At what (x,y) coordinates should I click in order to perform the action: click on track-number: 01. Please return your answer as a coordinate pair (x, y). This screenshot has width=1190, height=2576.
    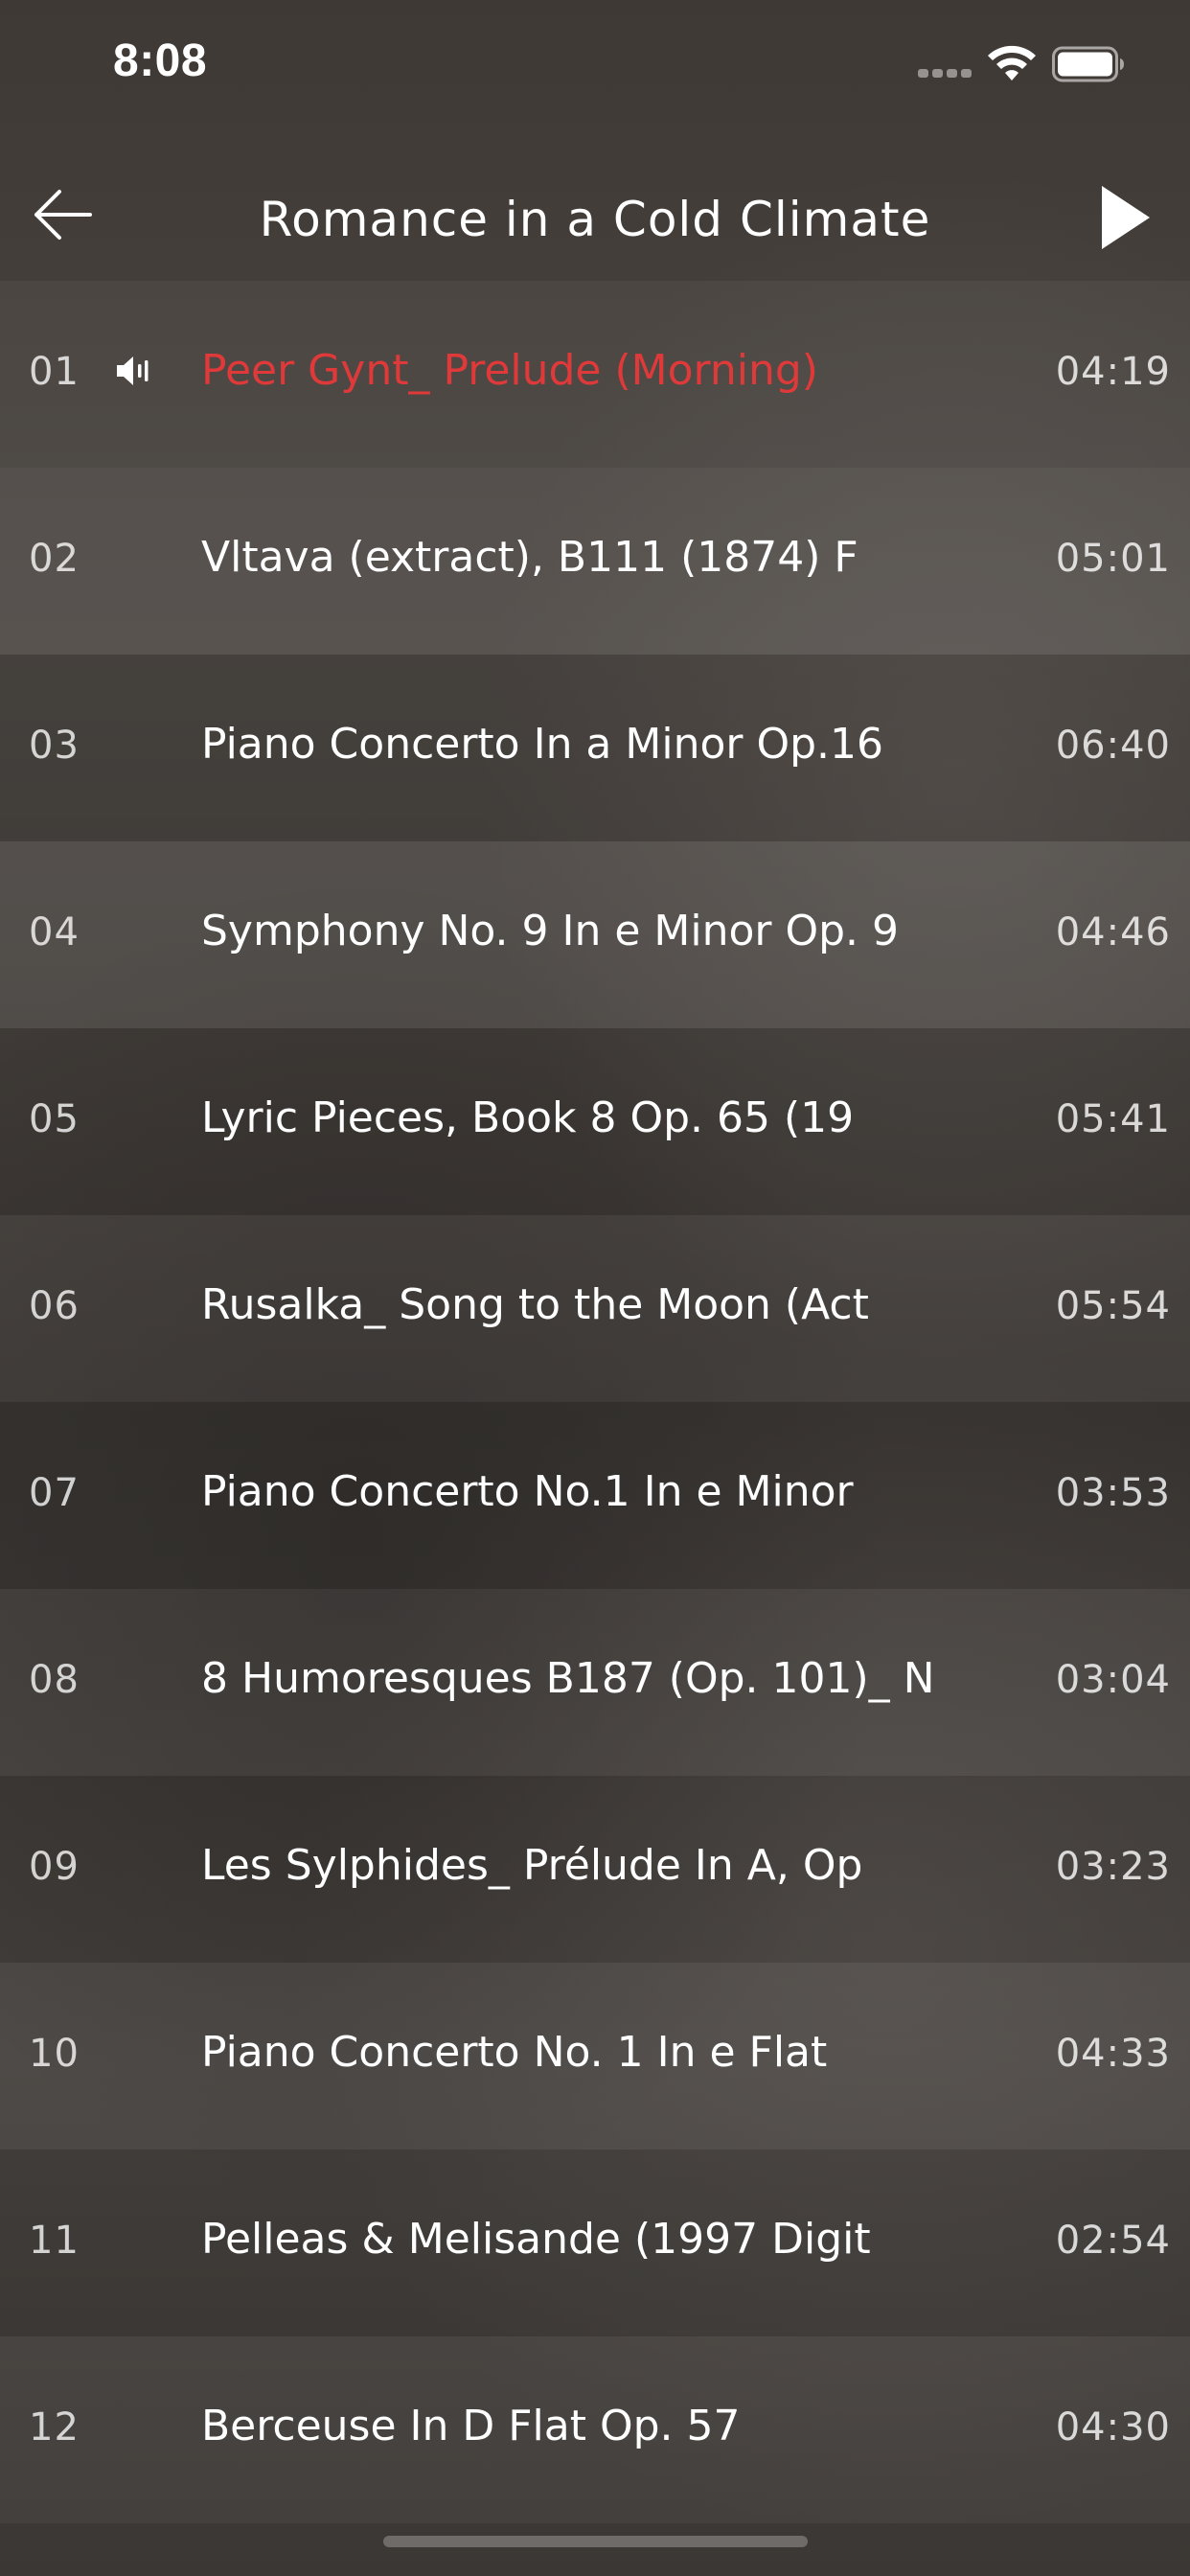
    Looking at the image, I should click on (55, 372).